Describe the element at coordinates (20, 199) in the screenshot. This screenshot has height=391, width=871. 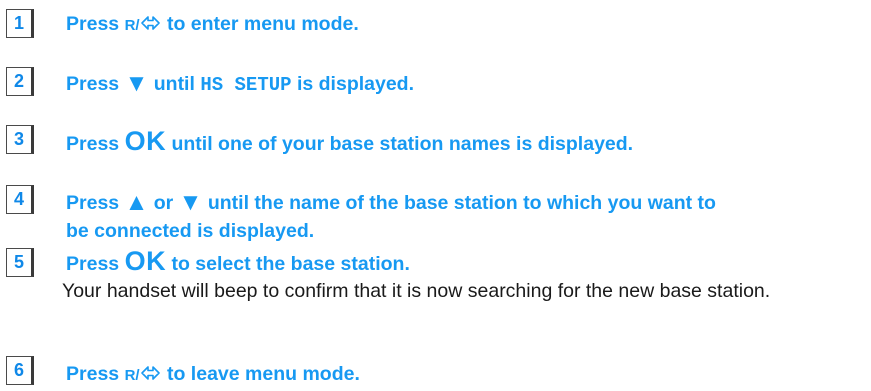
I see `step-number-badge: 4` at that location.